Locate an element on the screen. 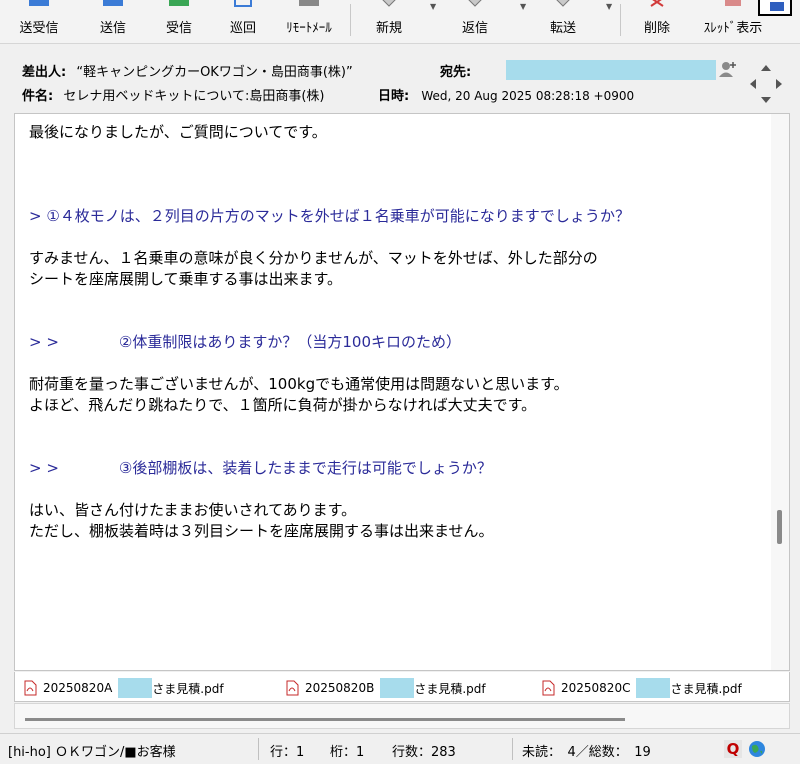  subject-label: 件名: is located at coordinates (38, 96).